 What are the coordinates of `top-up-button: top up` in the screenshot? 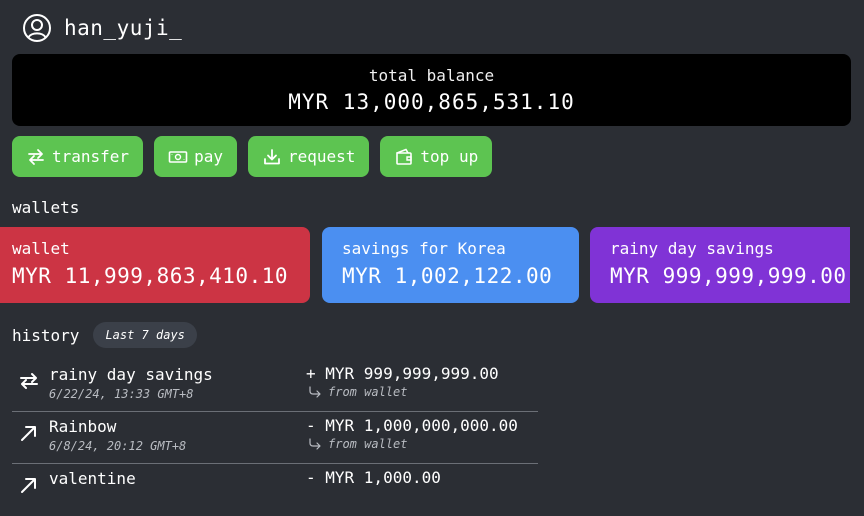 It's located at (436, 156).